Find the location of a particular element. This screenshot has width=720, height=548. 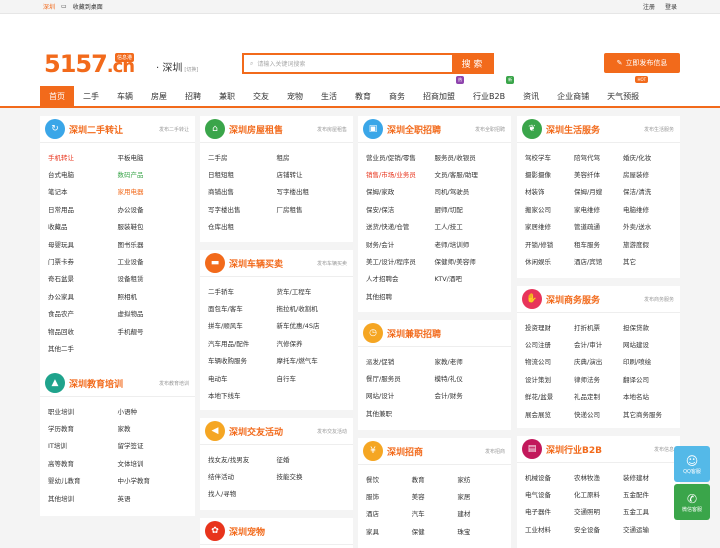

top-city-link: 深圳 is located at coordinates (49, 6).